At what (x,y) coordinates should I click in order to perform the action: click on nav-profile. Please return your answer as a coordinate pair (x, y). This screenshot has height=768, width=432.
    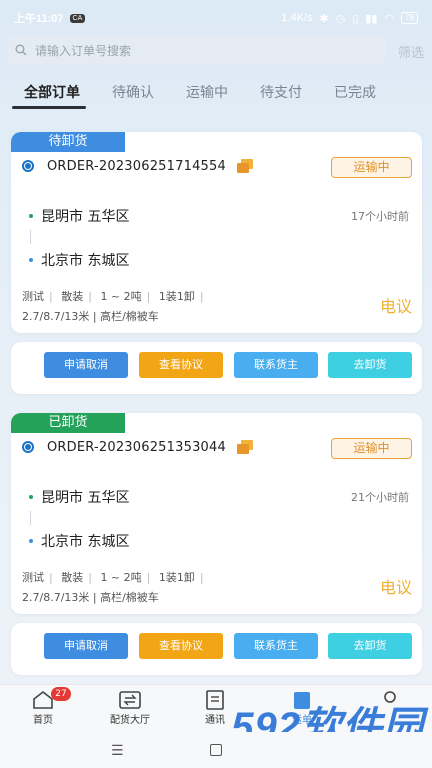
    Looking at the image, I should click on (390, 700).